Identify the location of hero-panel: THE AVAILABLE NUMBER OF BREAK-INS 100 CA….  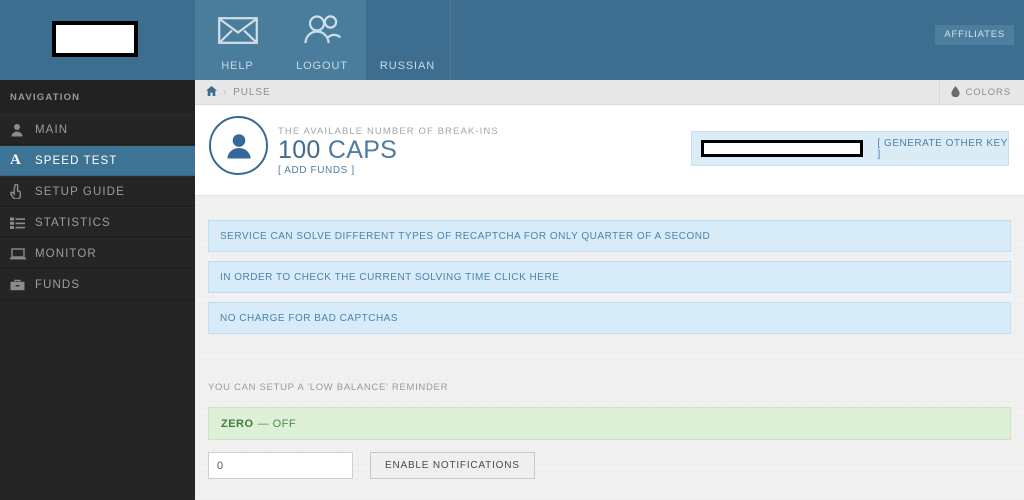
(609, 150).